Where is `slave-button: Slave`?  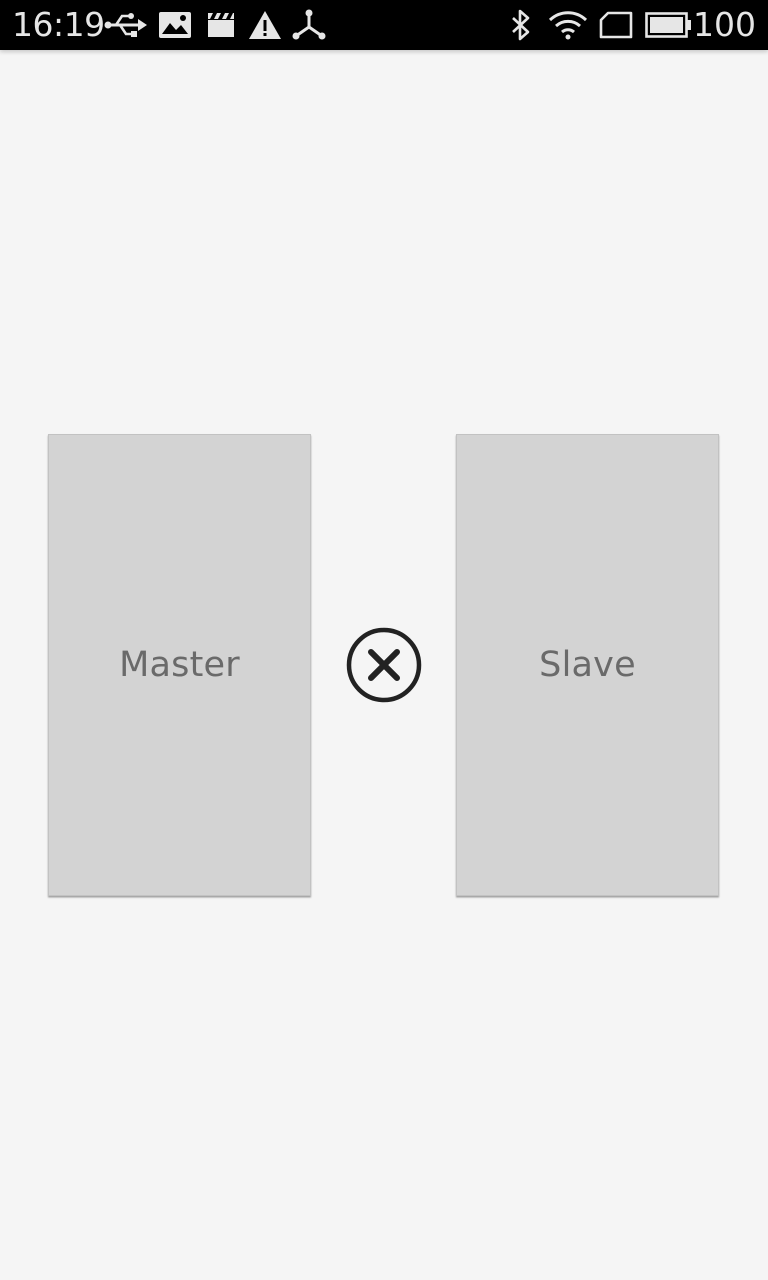 slave-button: Slave is located at coordinates (587, 665).